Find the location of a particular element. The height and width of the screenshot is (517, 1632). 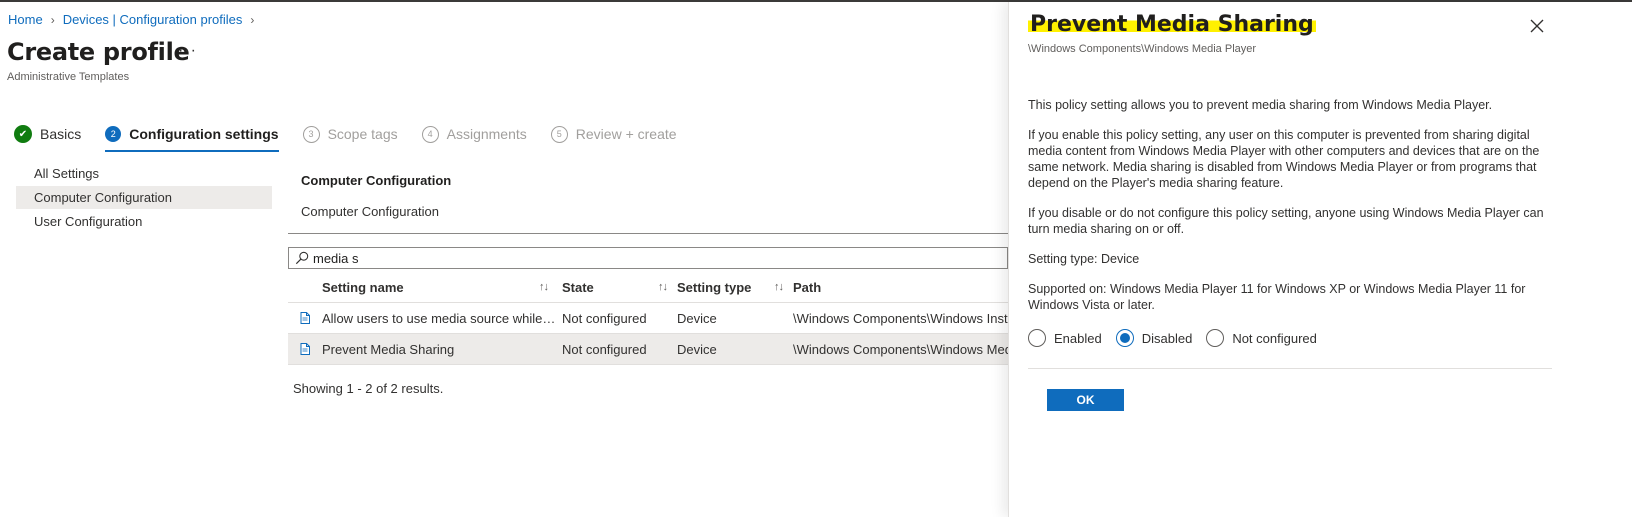

radio-disabled: Disabled is located at coordinates (1154, 338).